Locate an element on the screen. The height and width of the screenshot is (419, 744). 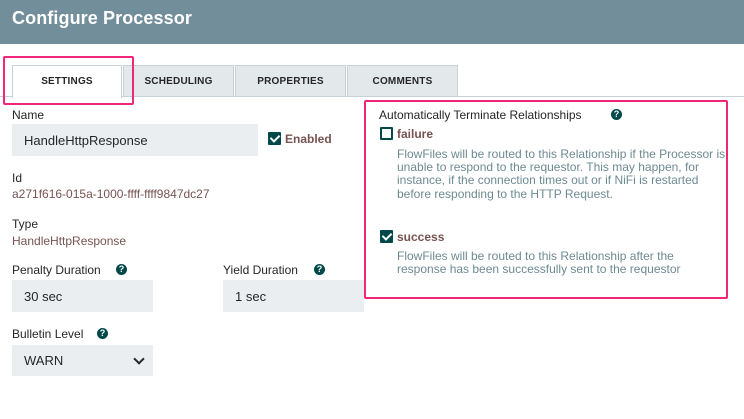
enabled-label: Enabled is located at coordinates (308, 139).